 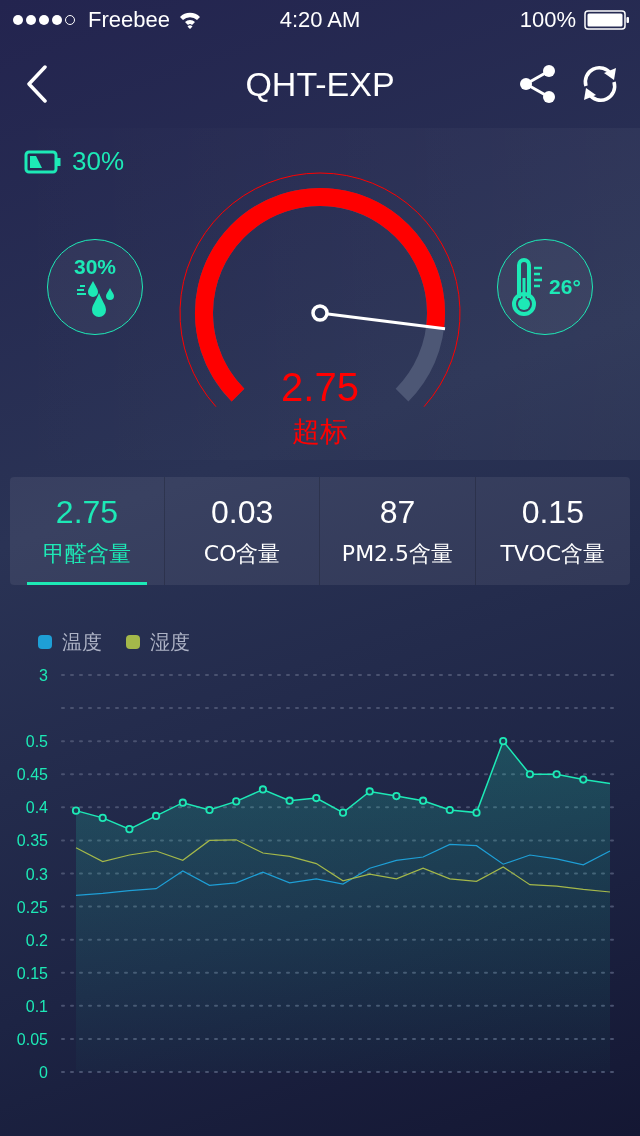 What do you see at coordinates (320, 387) in the screenshot?
I see `gauge-value: 2.75` at bounding box center [320, 387].